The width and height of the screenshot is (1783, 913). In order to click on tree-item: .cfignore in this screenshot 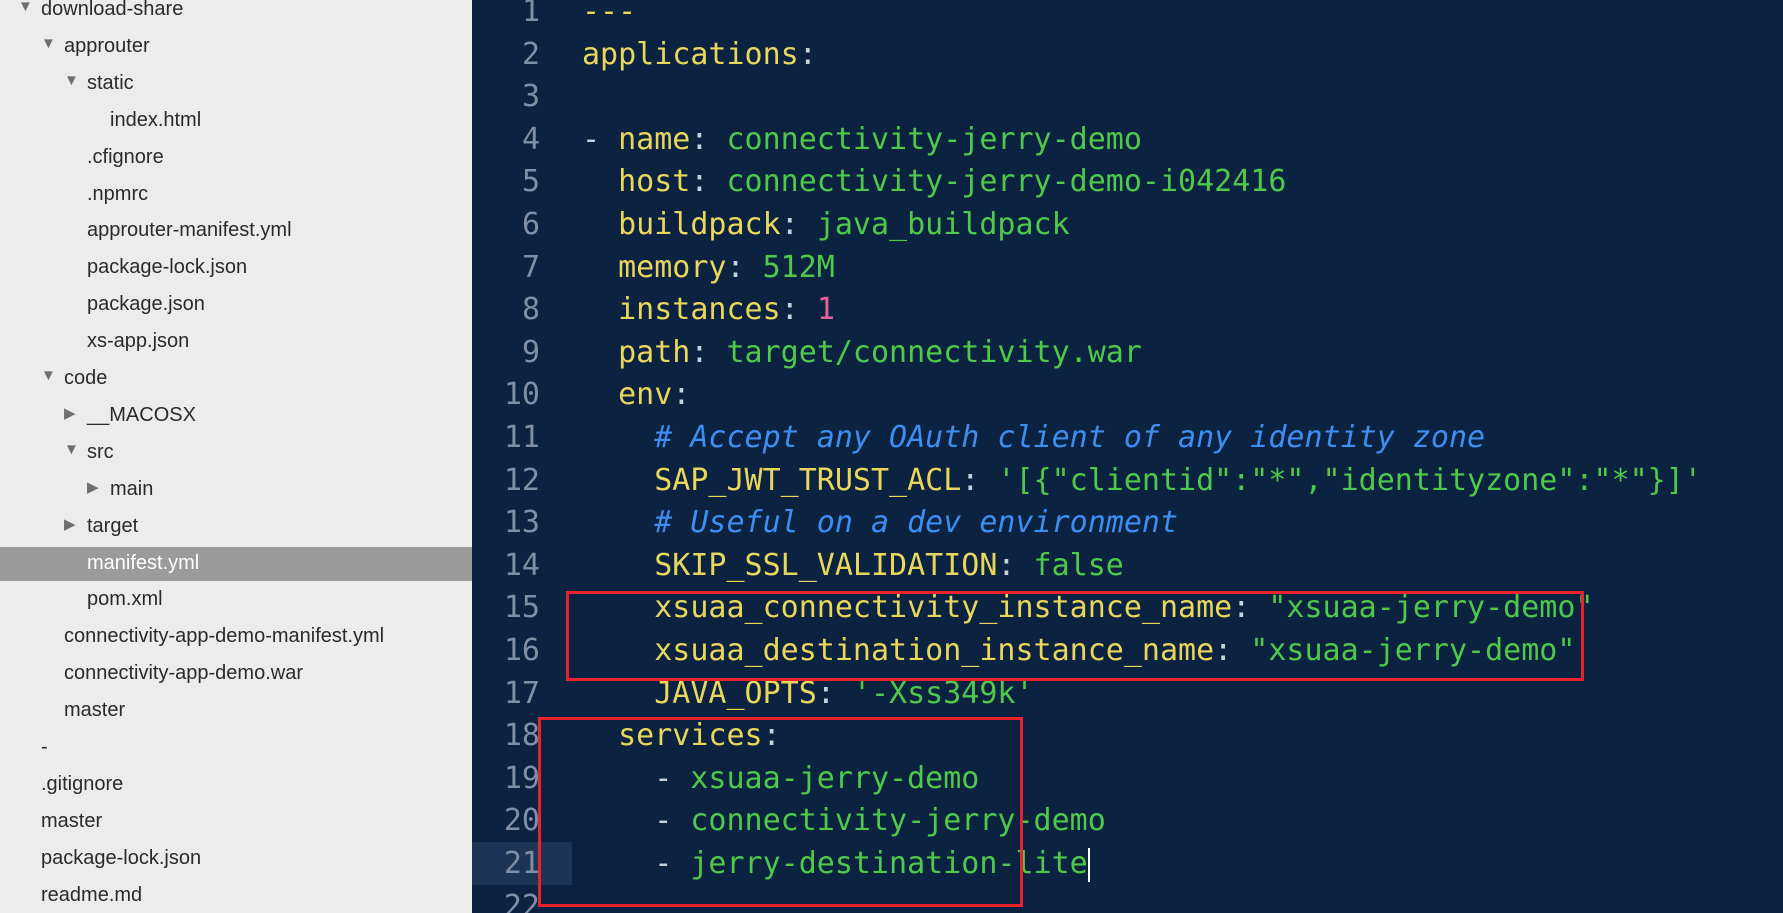, I will do `click(236, 158)`.